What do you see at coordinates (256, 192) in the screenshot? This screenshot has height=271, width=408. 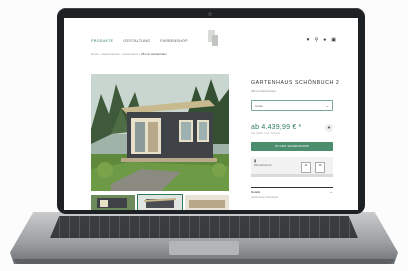 I see `details-heading: Details` at bounding box center [256, 192].